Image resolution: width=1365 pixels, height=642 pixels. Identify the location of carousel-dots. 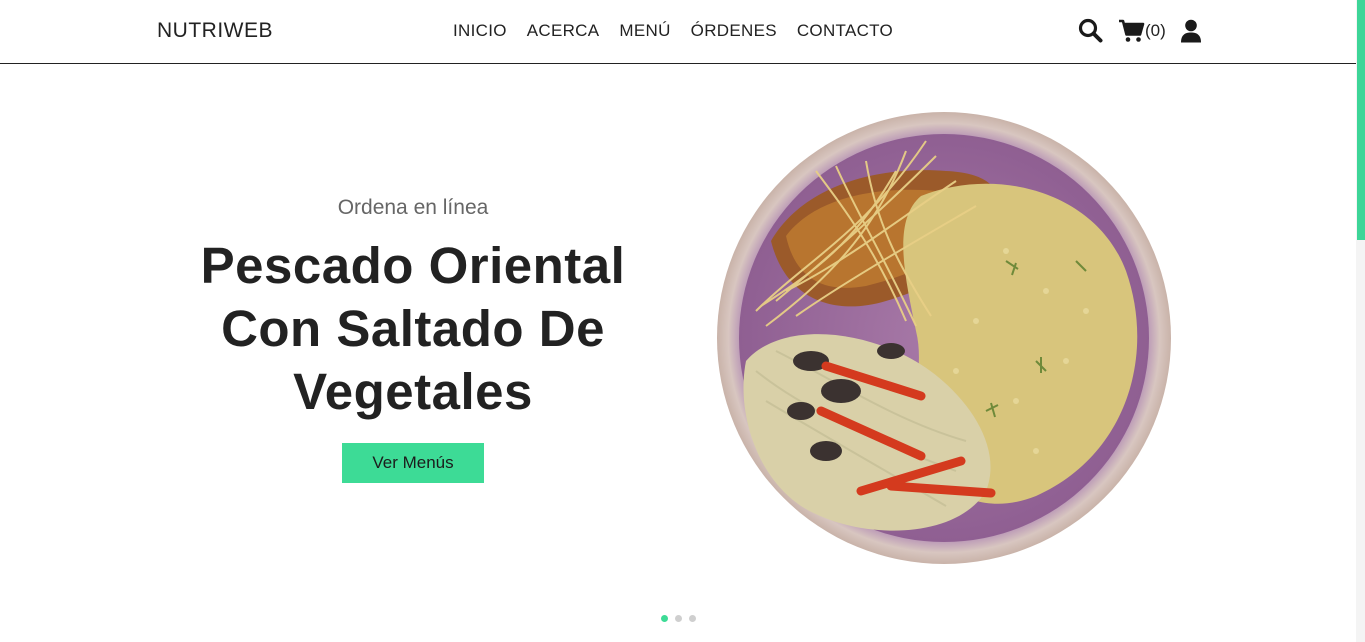
(678, 618).